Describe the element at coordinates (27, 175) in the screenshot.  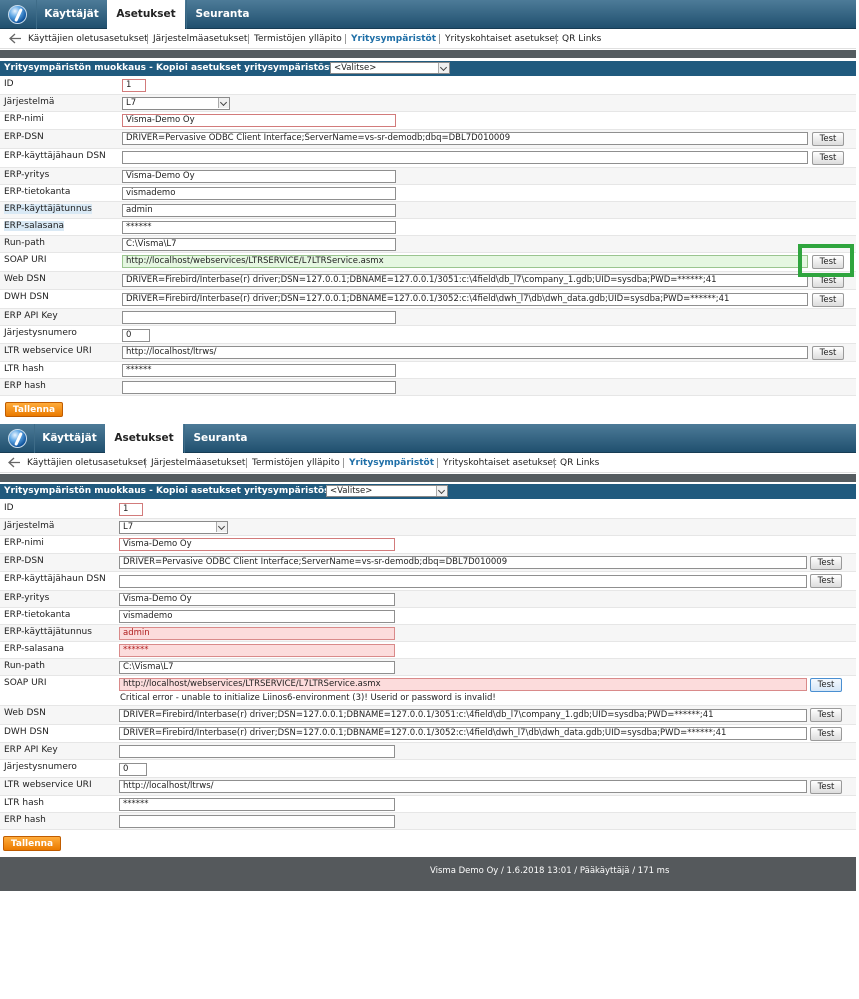
I see `label-erp-yritys: ERP-yritys` at that location.